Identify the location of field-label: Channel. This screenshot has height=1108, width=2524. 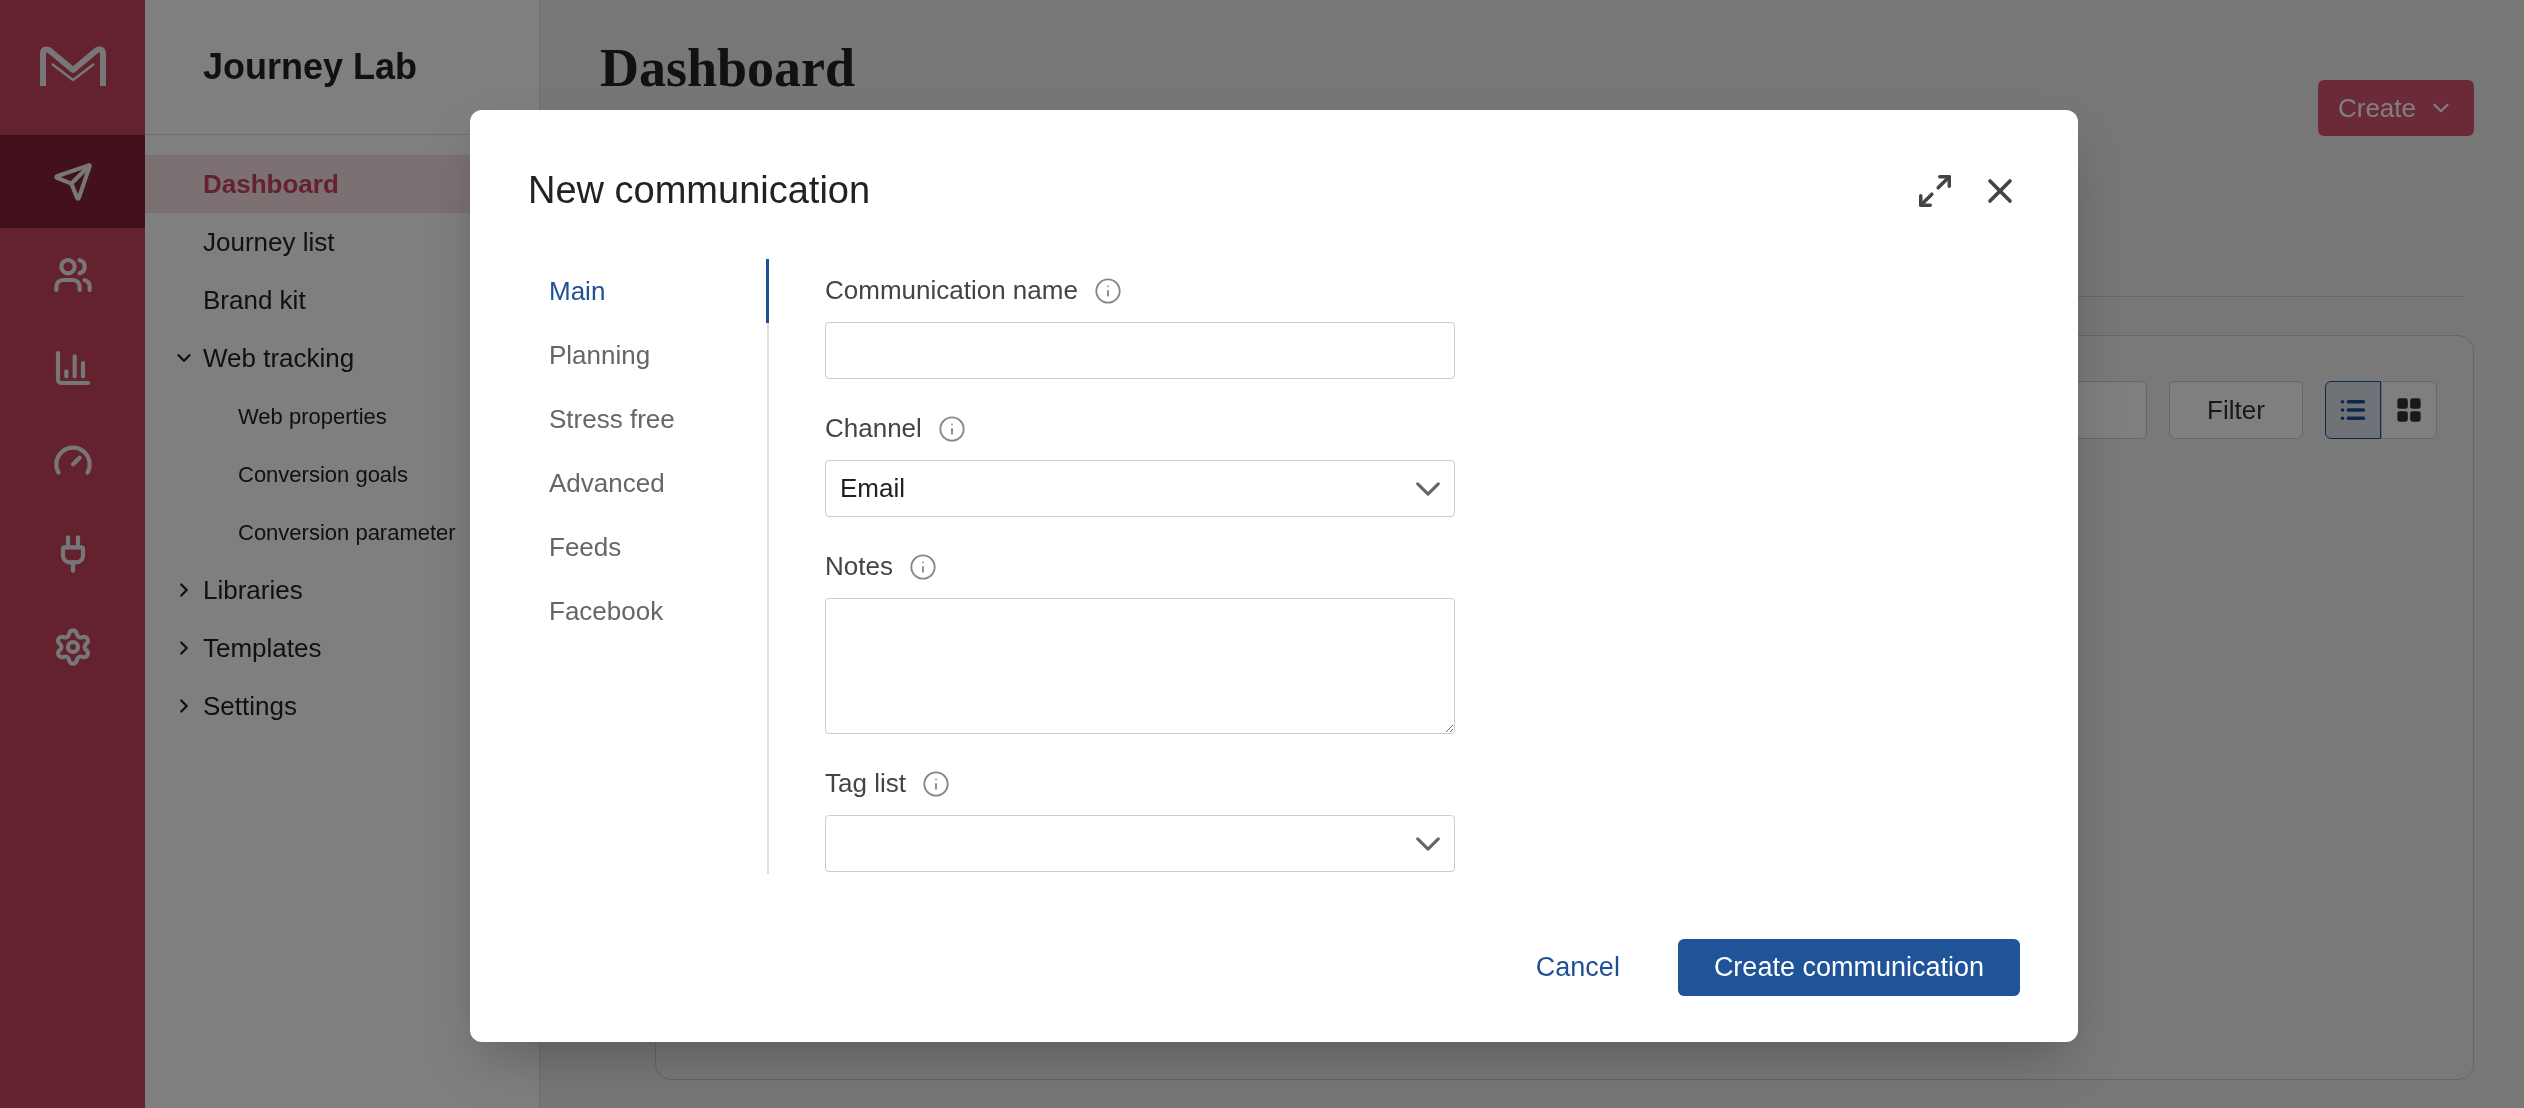
(873, 428).